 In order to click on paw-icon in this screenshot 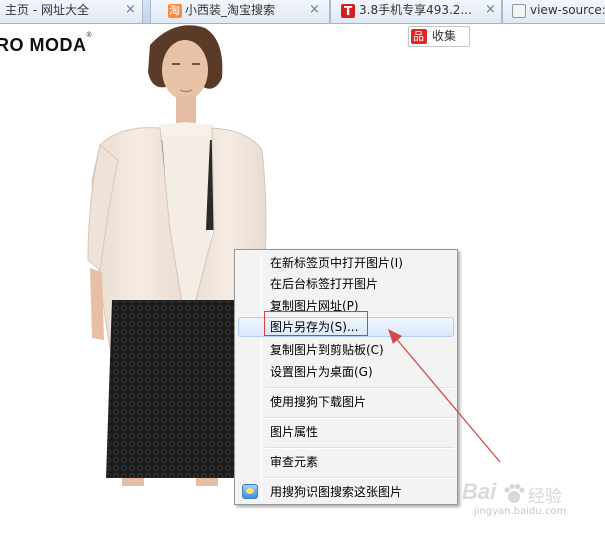, I will do `click(514, 493)`.